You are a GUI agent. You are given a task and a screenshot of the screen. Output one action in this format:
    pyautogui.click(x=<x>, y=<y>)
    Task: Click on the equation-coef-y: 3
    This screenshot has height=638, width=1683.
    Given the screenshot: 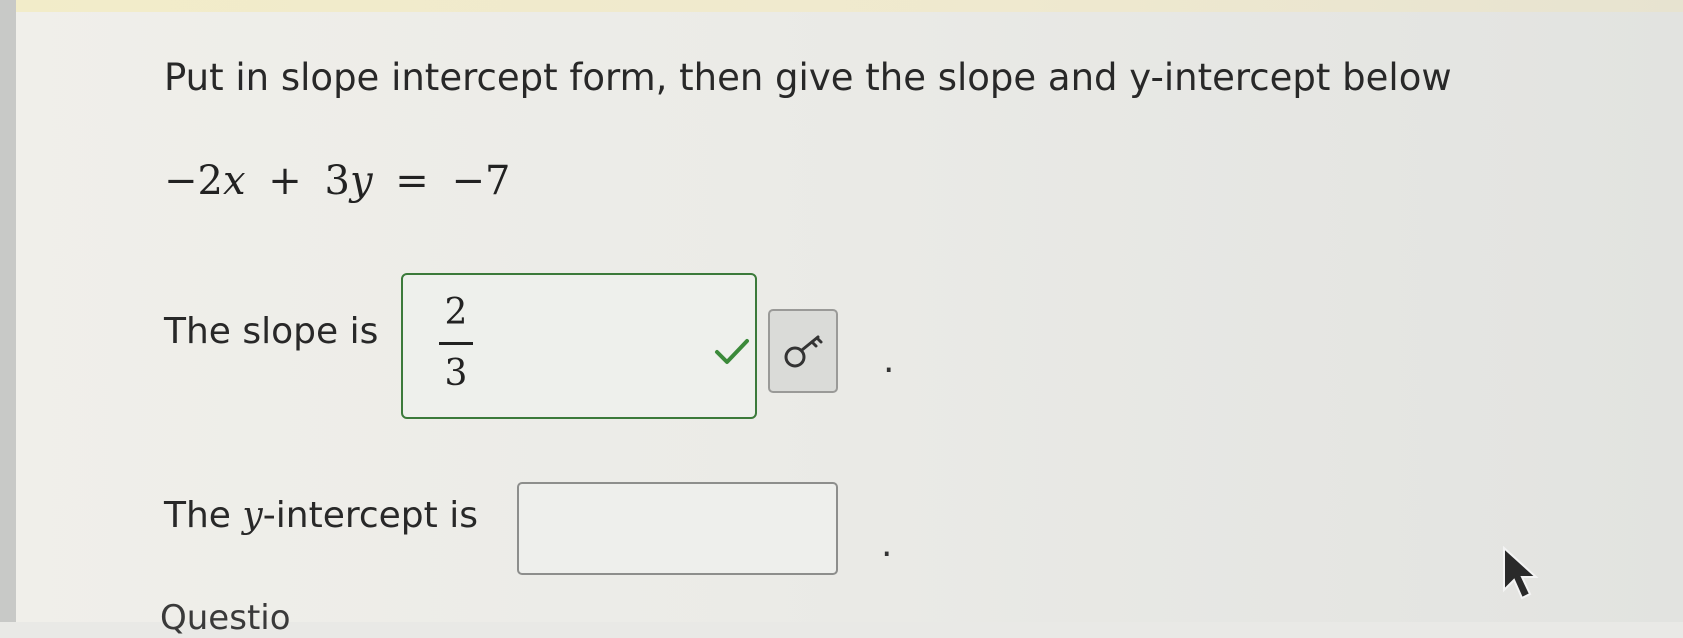 What is the action you would take?
    pyautogui.click(x=337, y=181)
    